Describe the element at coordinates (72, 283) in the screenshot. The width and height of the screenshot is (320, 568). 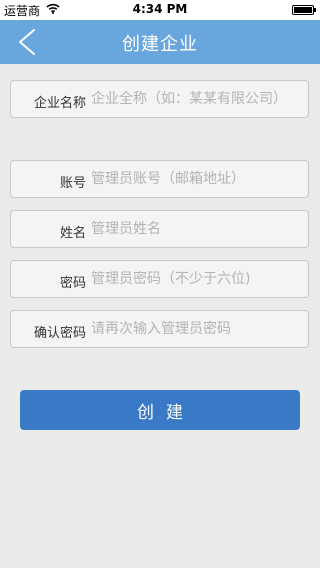
I see `password-label: 密码` at that location.